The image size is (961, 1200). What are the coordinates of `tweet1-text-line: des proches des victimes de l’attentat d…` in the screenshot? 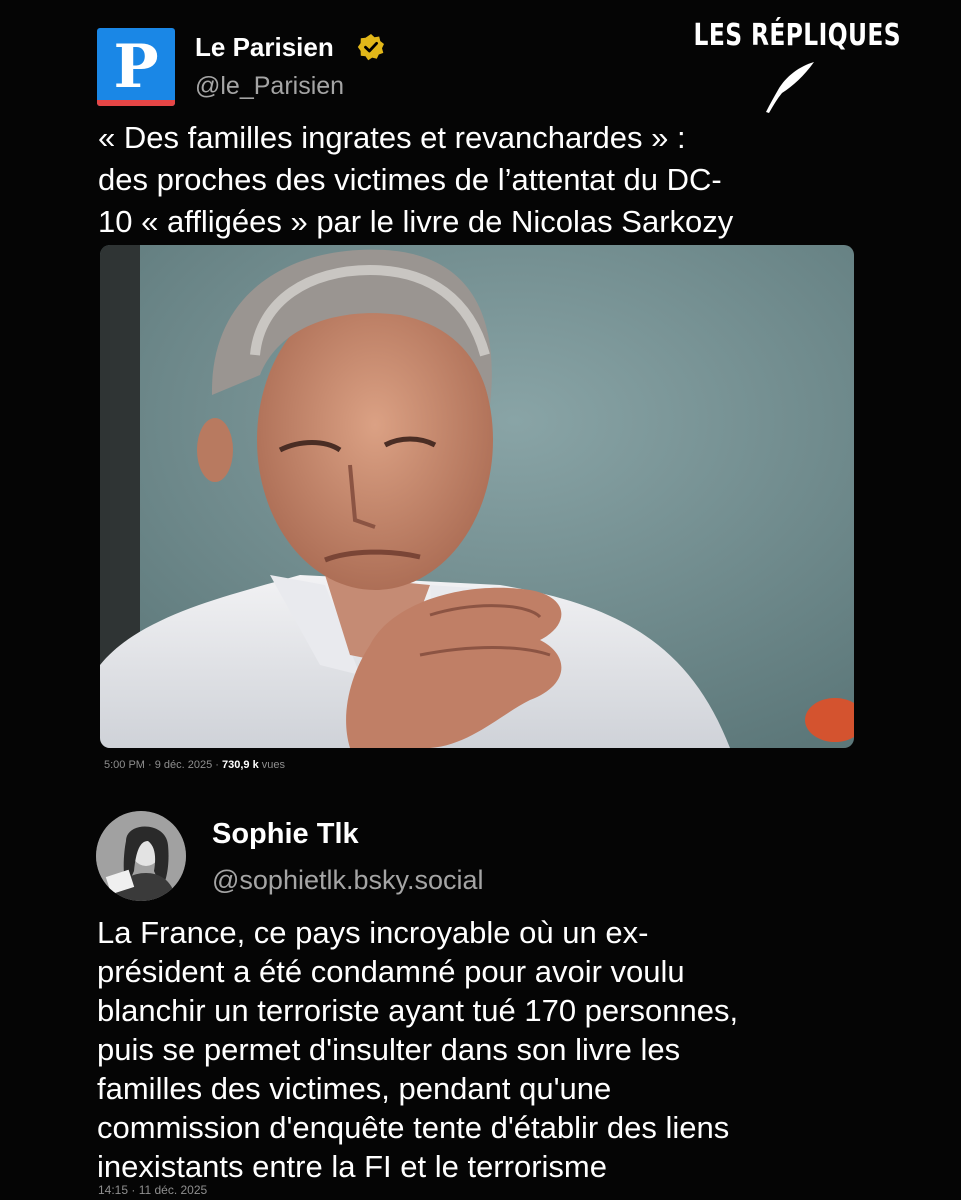 It's located at (410, 179).